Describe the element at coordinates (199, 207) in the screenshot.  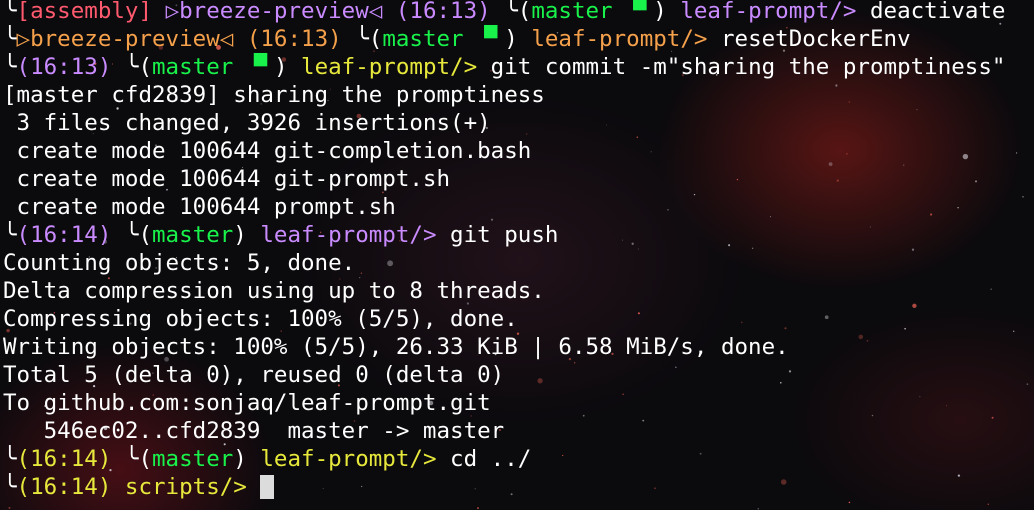
I see `terminal-text-segment: create mode 100644 prompt.sh` at that location.